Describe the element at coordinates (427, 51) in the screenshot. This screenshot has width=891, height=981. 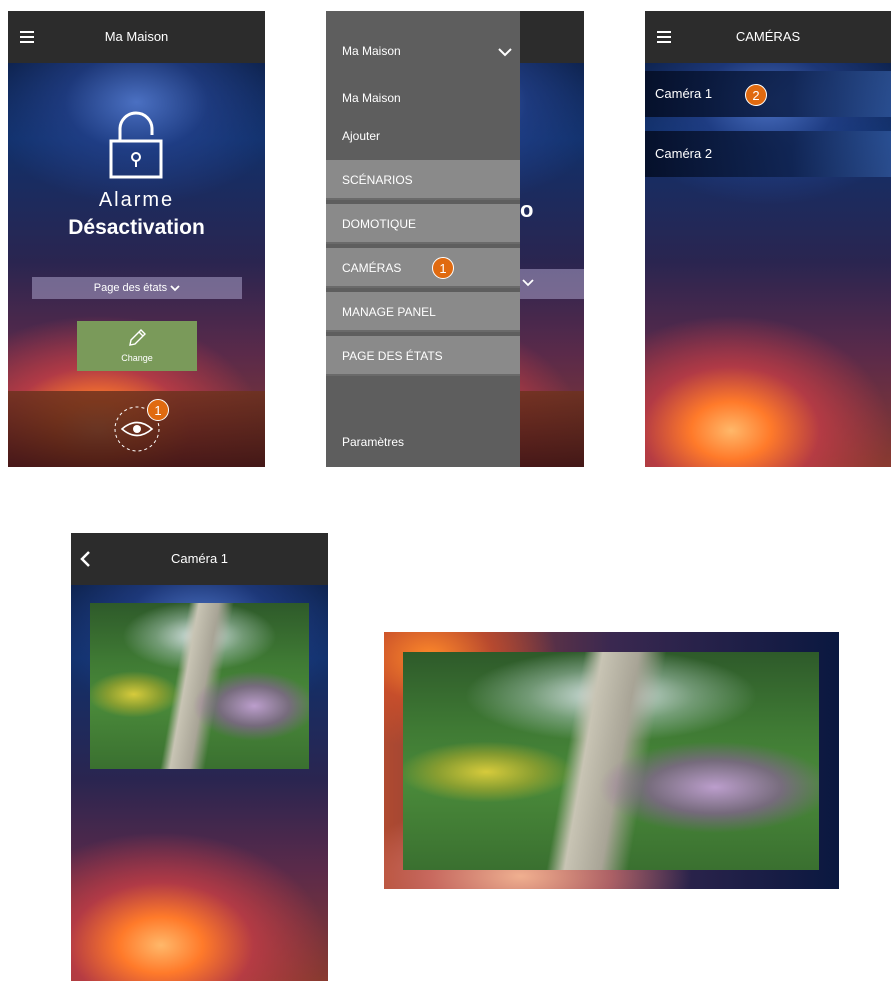
I see `home-selector: Ma Maison` at that location.